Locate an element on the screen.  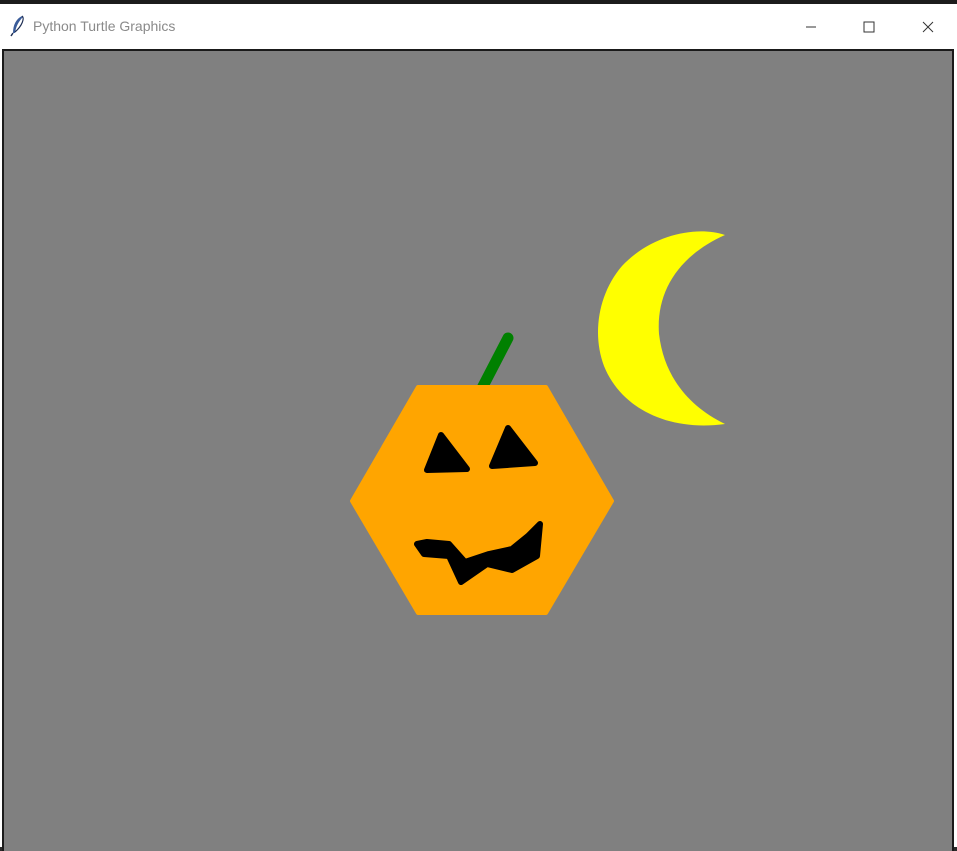
crescent-moon is located at coordinates (661, 328).